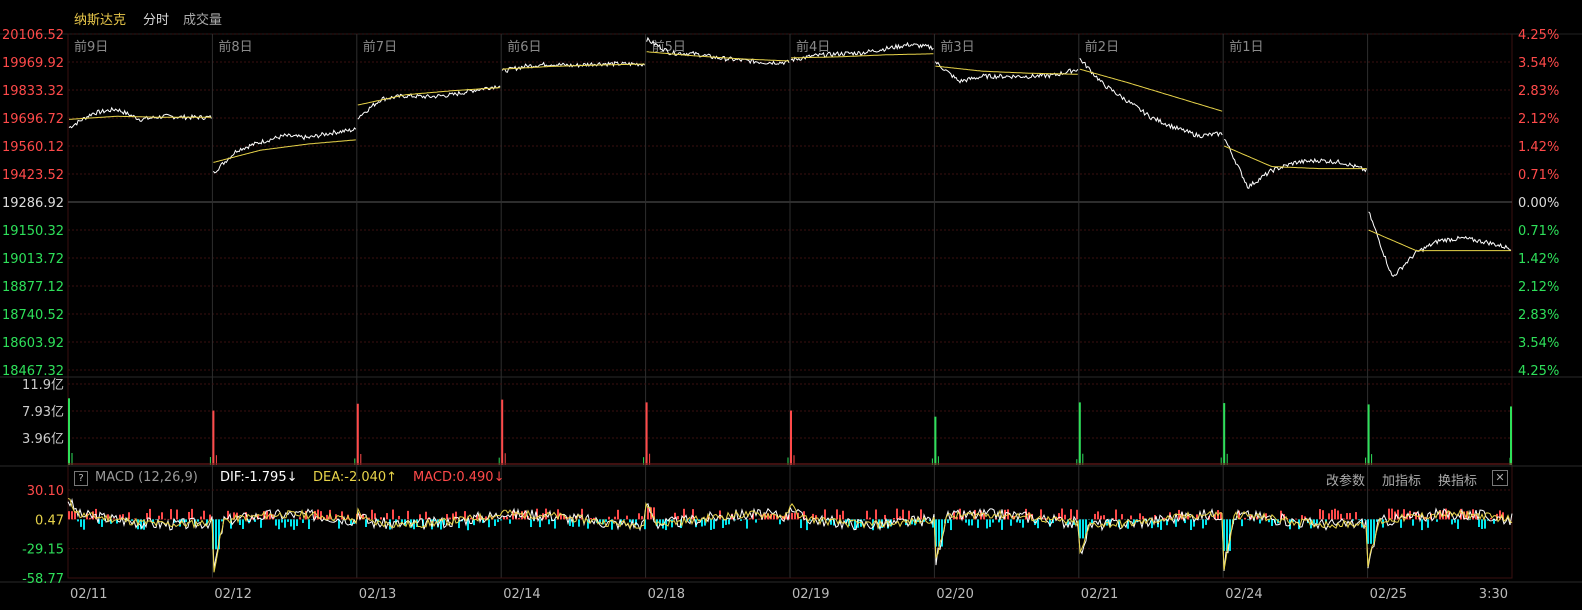 The width and height of the screenshot is (1582, 610). Describe the element at coordinates (43, 579) in the screenshot. I see `macd-tick: -58.77` at that location.